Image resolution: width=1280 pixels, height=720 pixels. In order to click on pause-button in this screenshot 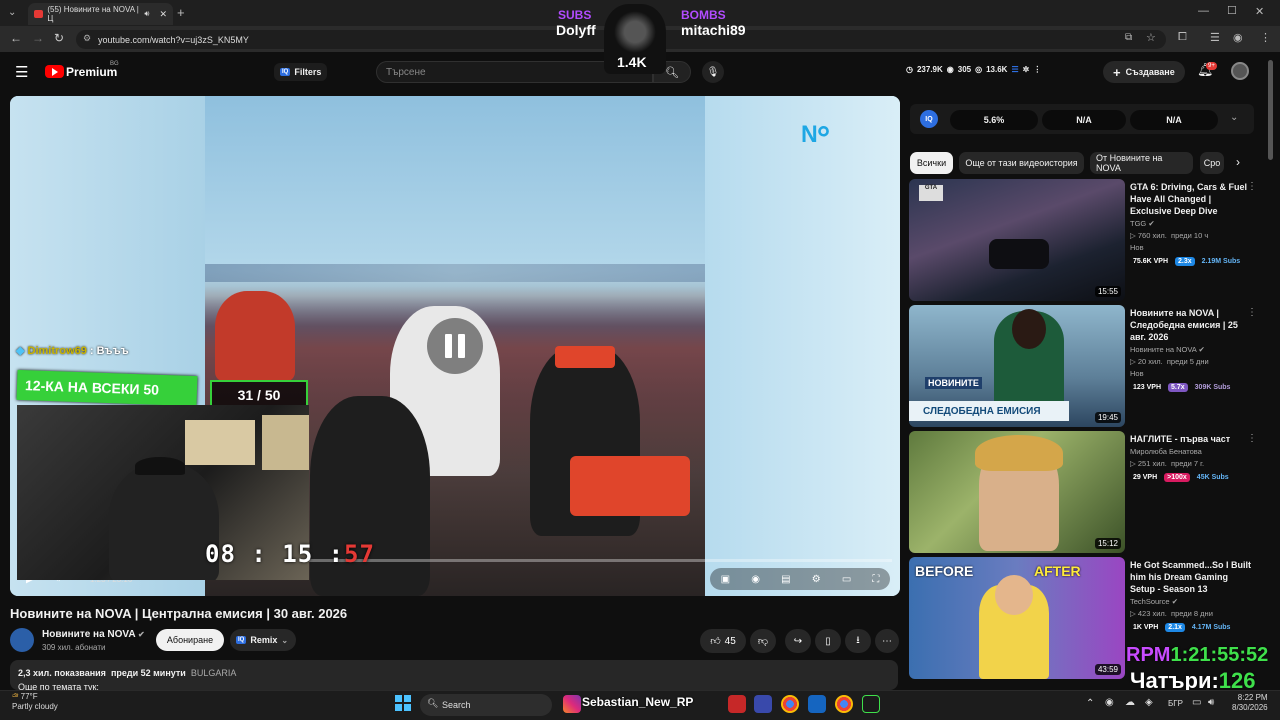, I will do `click(455, 346)`.